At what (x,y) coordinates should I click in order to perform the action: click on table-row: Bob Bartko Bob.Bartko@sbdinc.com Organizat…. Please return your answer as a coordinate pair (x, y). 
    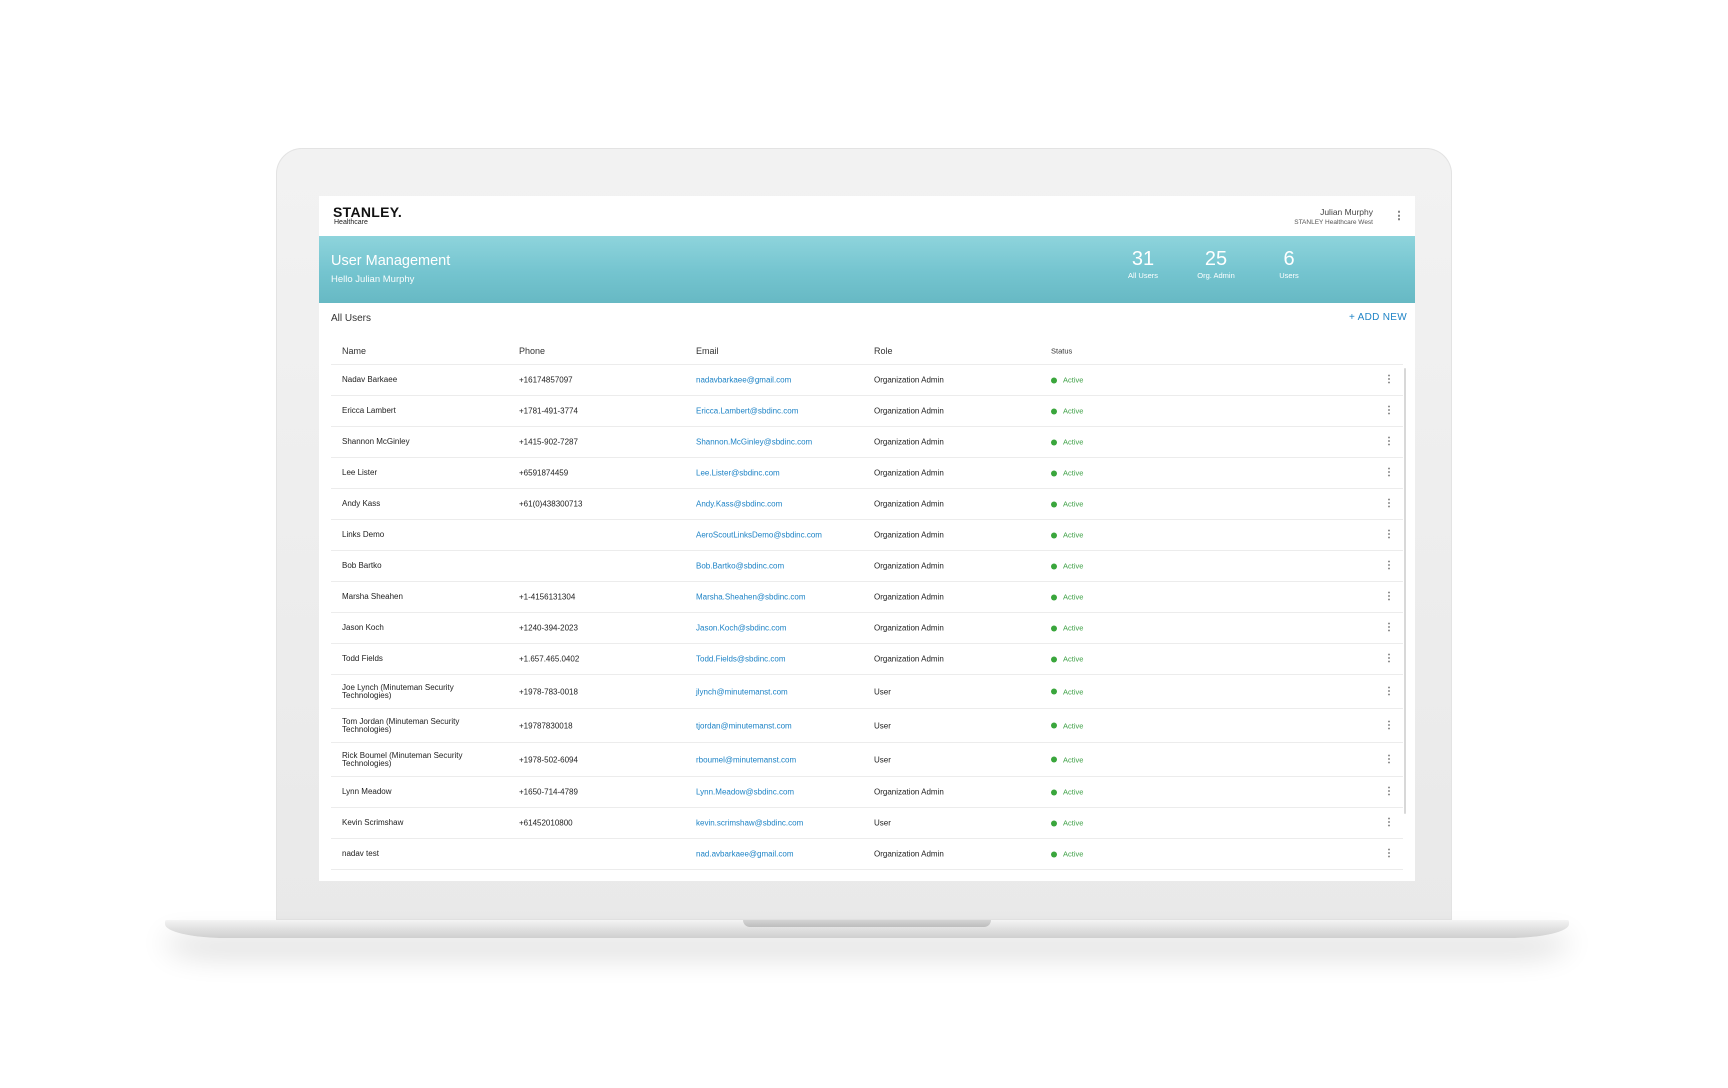
    Looking at the image, I should click on (867, 566).